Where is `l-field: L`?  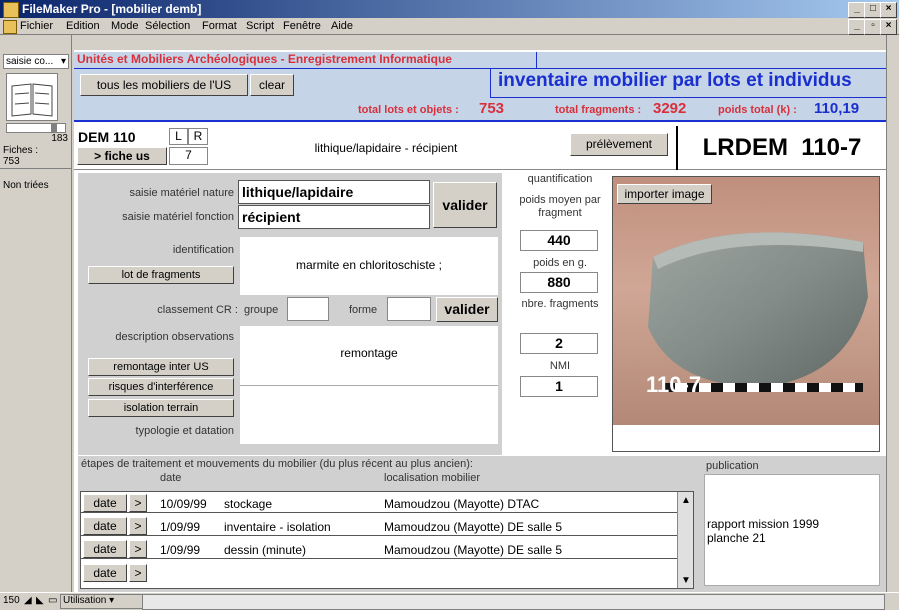
l-field: L is located at coordinates (178, 136).